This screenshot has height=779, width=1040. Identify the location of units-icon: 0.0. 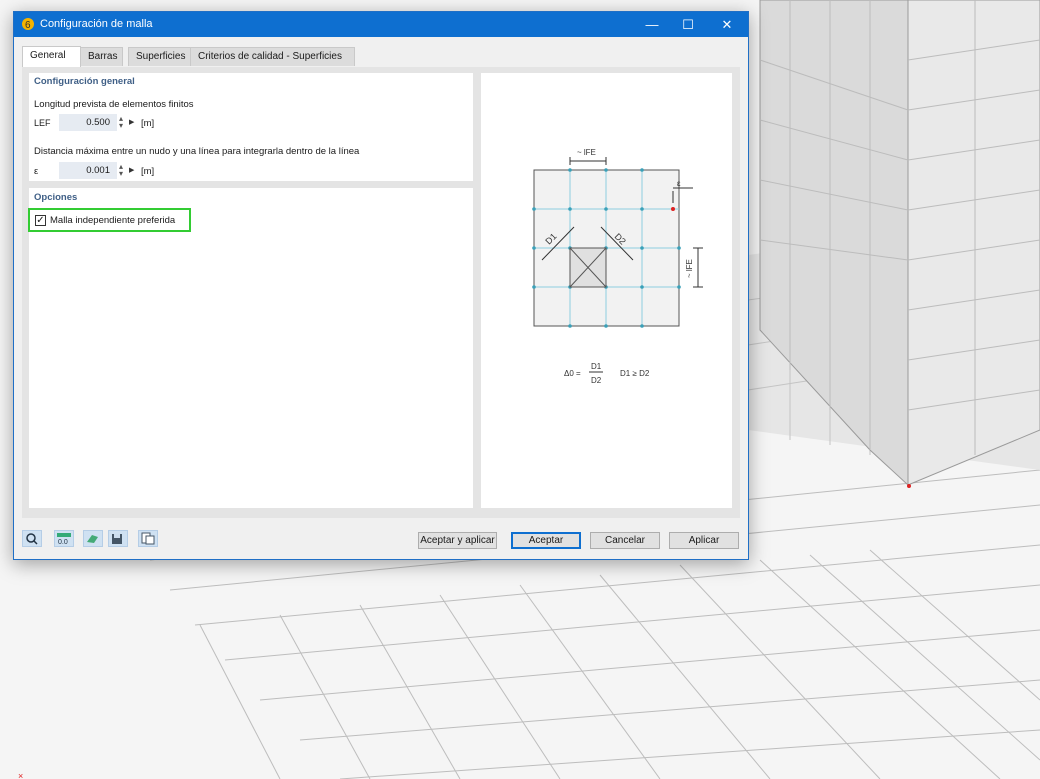
(64, 538).